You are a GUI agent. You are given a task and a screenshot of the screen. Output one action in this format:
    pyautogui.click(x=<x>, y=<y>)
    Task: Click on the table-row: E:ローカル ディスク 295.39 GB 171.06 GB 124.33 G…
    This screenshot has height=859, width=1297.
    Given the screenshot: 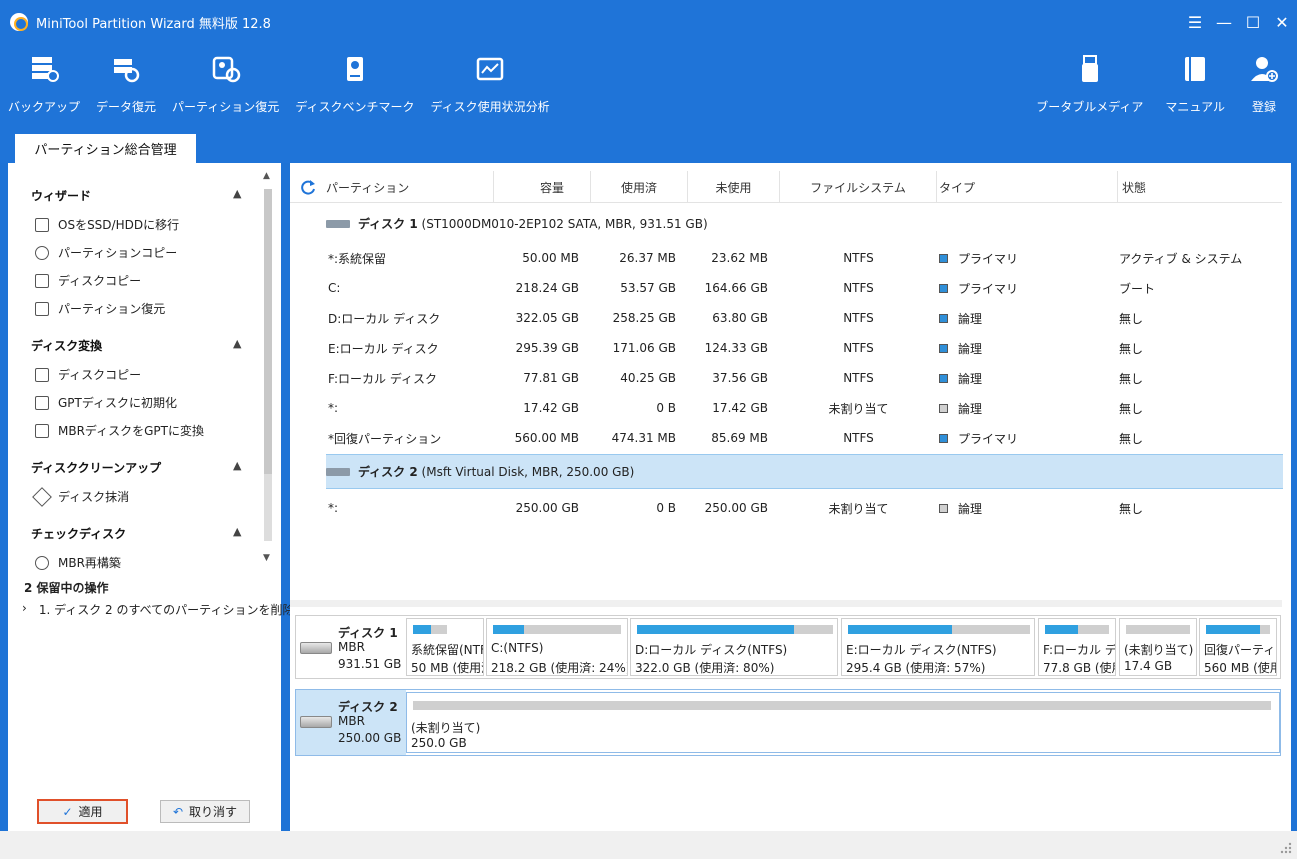 What is the action you would take?
    pyautogui.click(x=786, y=348)
    